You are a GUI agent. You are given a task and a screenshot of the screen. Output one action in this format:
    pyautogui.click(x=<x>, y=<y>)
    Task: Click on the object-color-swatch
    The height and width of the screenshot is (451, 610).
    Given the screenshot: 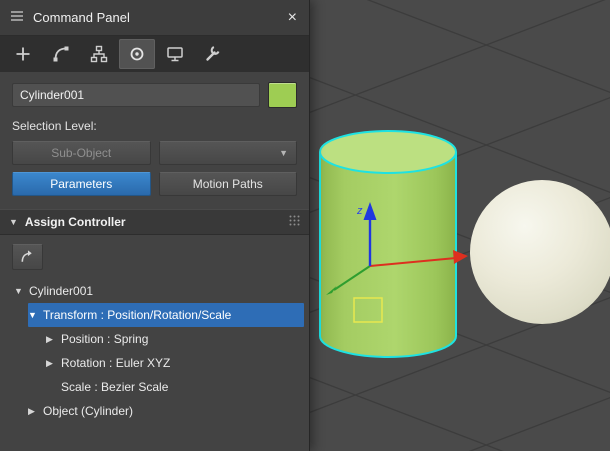 What is the action you would take?
    pyautogui.click(x=282, y=95)
    